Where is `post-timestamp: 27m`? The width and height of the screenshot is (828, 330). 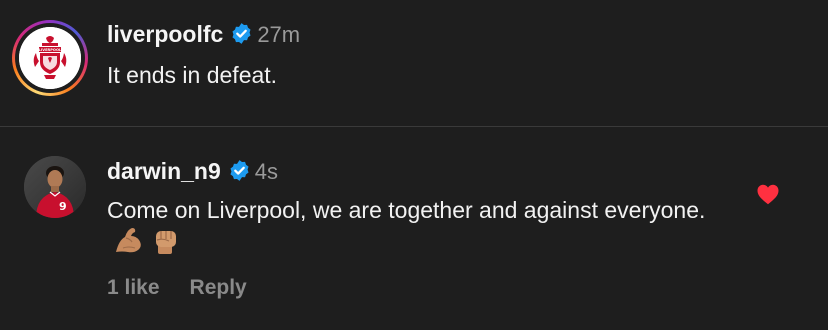
post-timestamp: 27m is located at coordinates (279, 34).